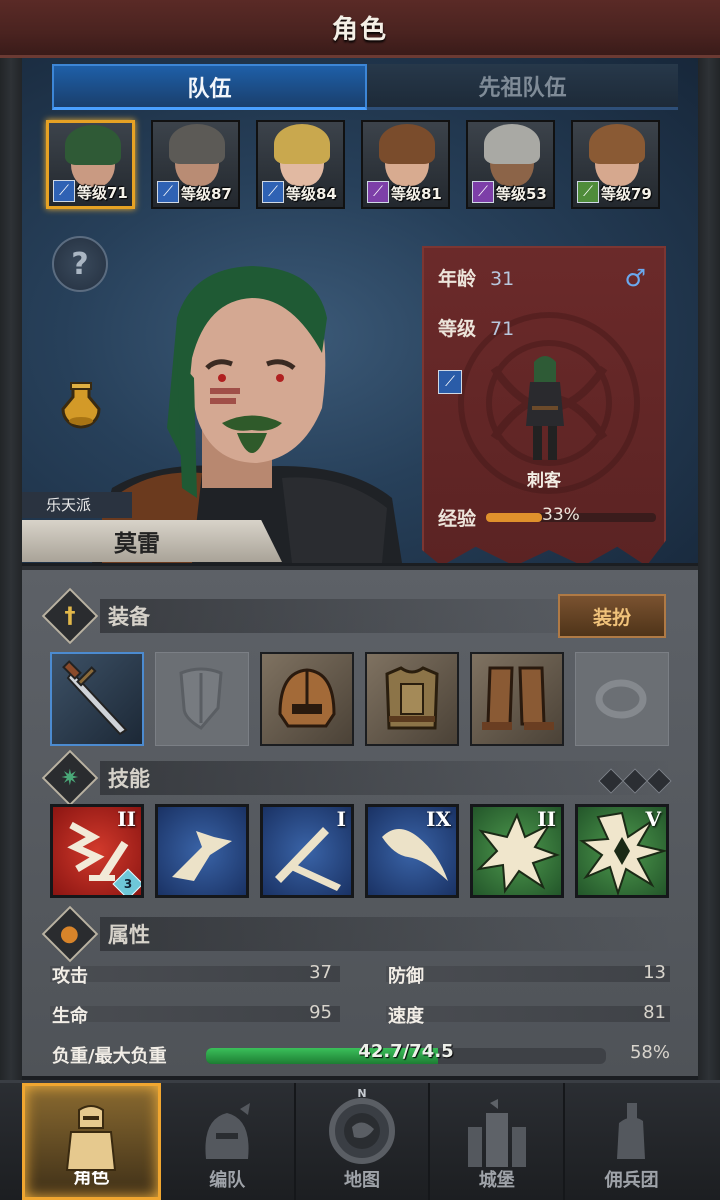 Image resolution: width=720 pixels, height=1200 pixels. I want to click on hero-name: 莫雷, so click(152, 541).